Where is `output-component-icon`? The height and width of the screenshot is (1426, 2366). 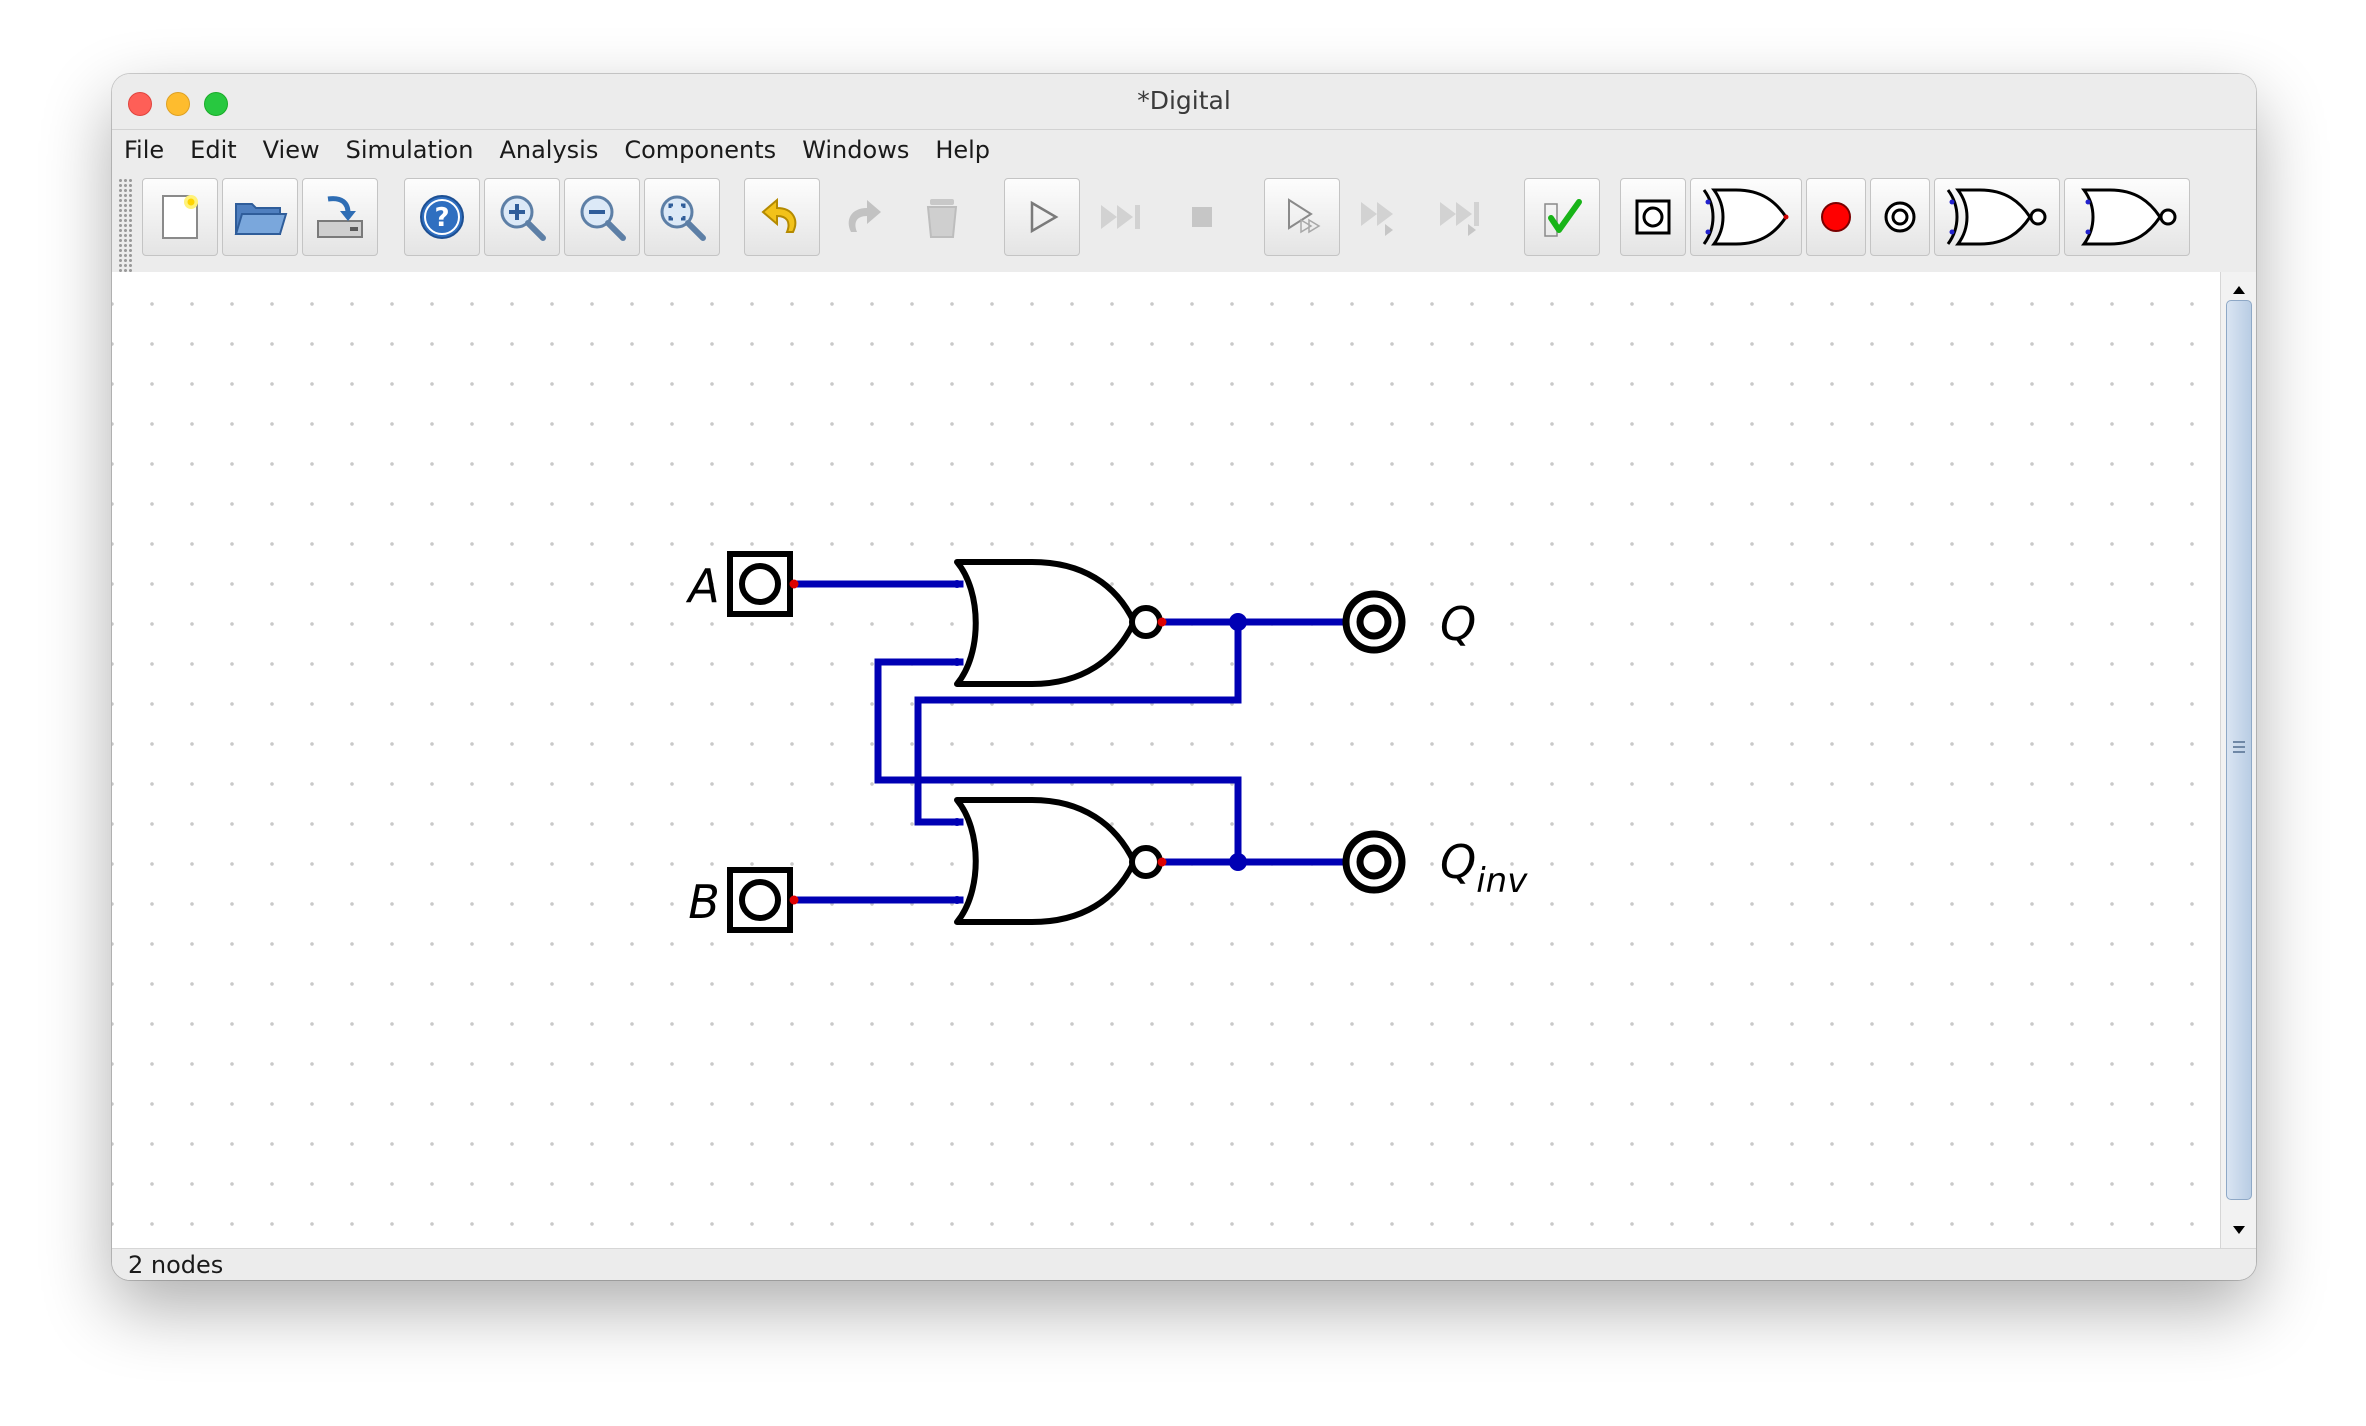
output-component-icon is located at coordinates (1900, 217).